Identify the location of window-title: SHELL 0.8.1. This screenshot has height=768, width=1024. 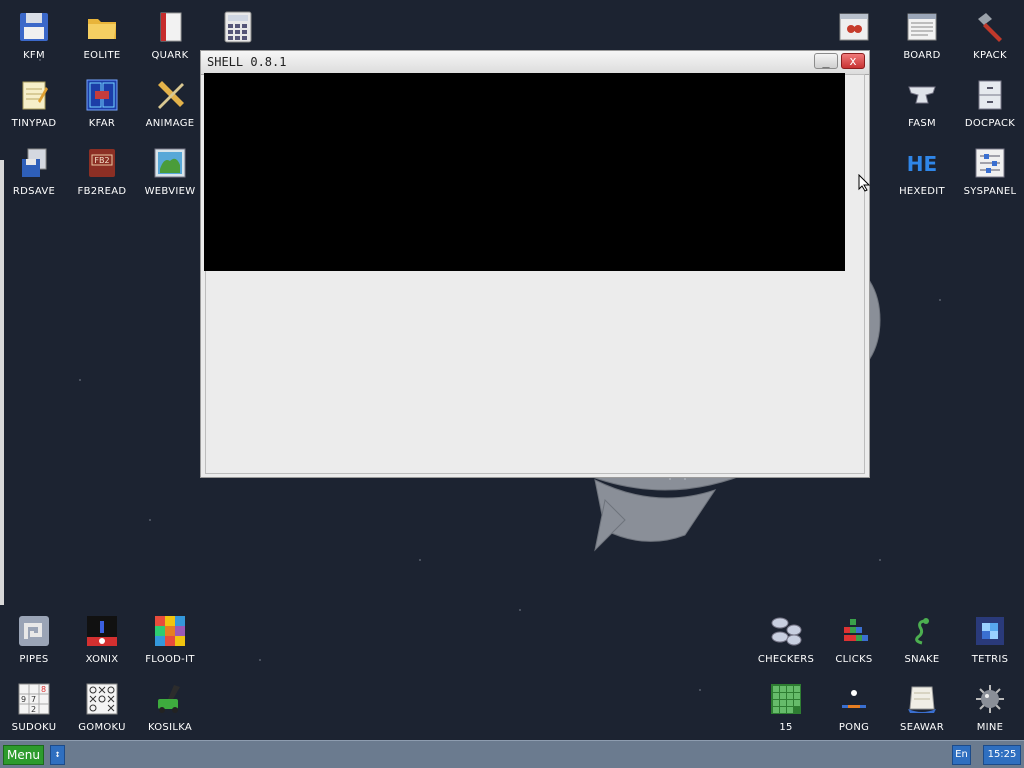
(247, 62).